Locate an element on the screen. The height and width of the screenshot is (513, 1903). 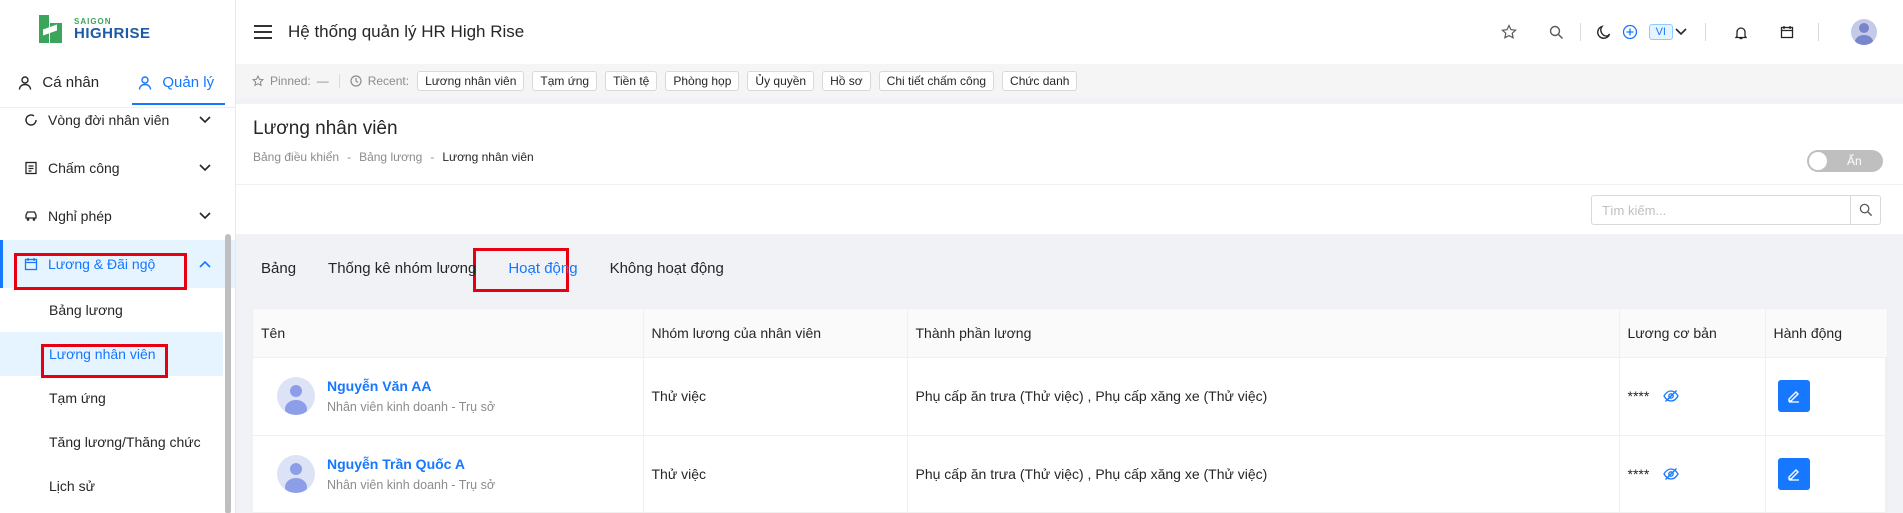
recent-chip: Lương nhân viên is located at coordinates (471, 81).